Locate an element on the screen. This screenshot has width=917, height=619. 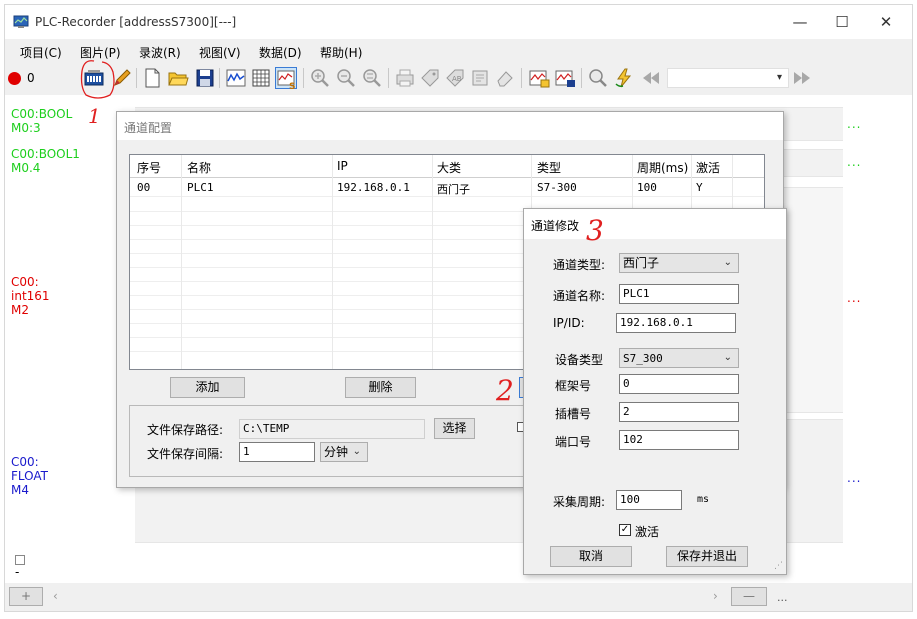
menu-record: 录波(R) is located at coordinates (160, 52).